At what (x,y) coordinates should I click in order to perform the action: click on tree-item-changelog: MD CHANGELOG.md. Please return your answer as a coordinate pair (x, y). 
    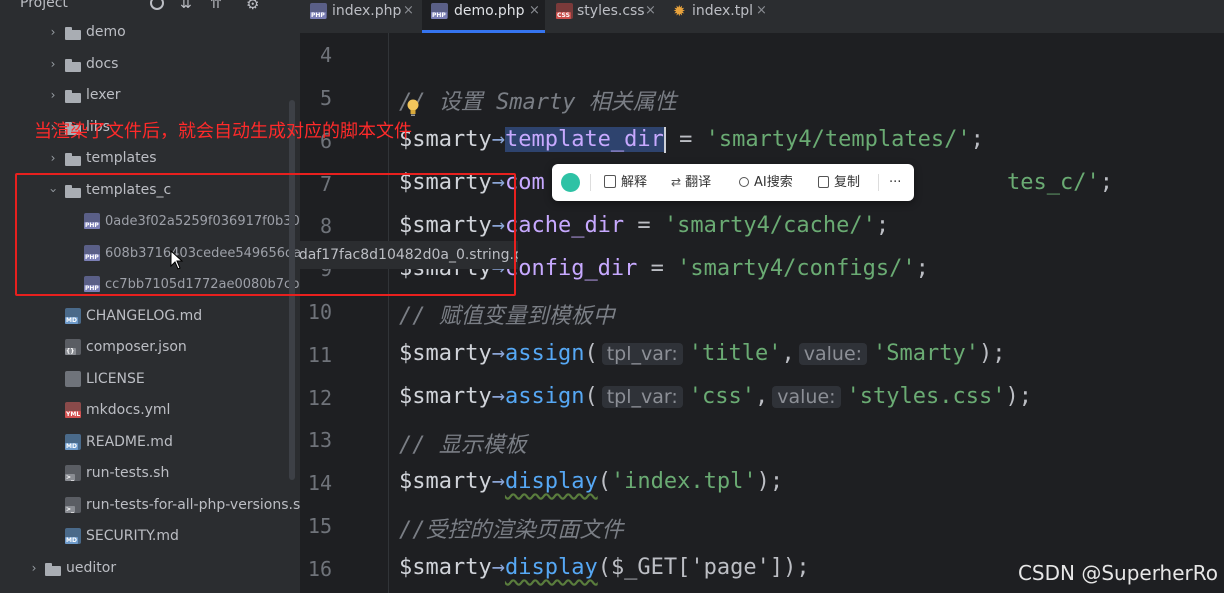
    Looking at the image, I should click on (150, 316).